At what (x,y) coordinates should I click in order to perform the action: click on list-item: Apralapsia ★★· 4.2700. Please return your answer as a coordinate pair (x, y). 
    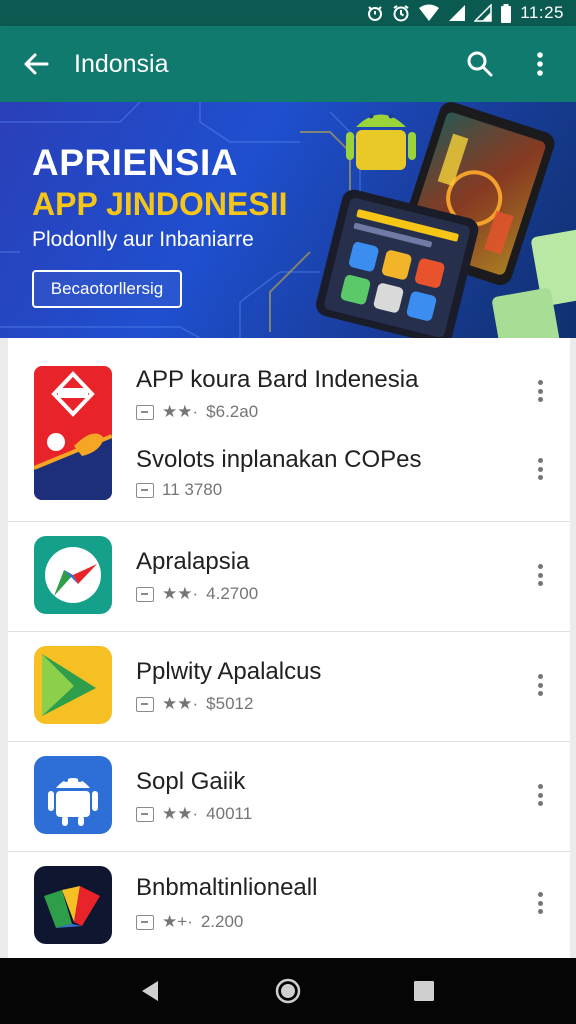
    Looking at the image, I should click on (289, 577).